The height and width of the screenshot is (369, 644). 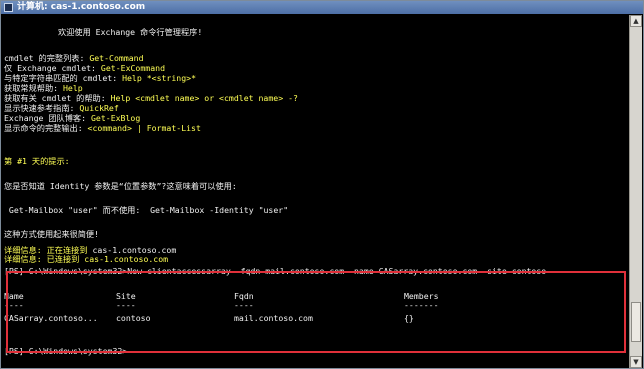 I want to click on help-label: 仅 Exchange cmdlet:, so click(x=52, y=68).